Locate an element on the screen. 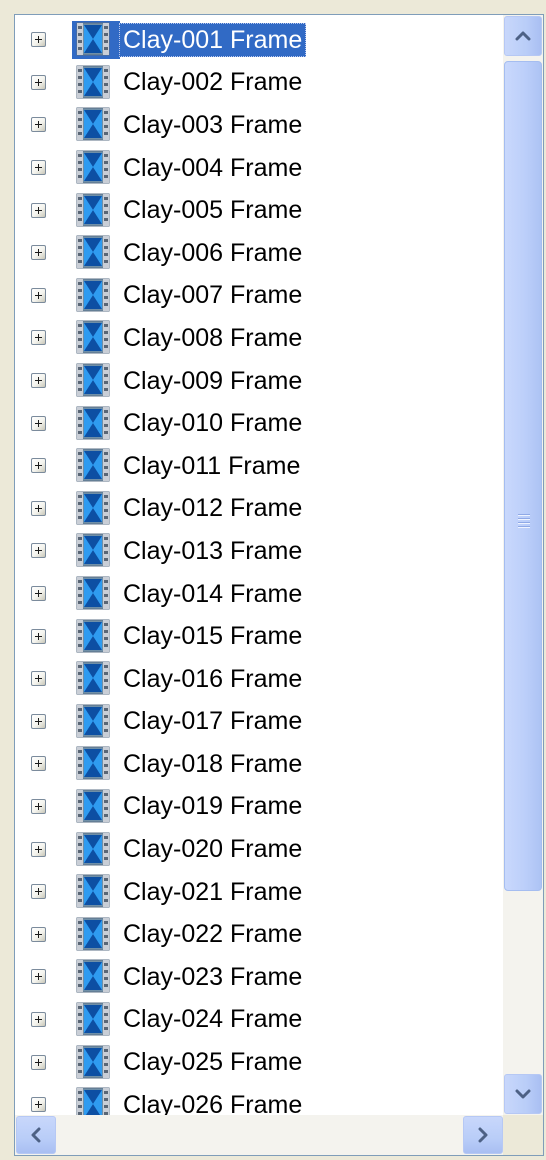 This screenshot has width=546, height=1160. tree-item-label: Clay-015 Frame is located at coordinates (213, 636).